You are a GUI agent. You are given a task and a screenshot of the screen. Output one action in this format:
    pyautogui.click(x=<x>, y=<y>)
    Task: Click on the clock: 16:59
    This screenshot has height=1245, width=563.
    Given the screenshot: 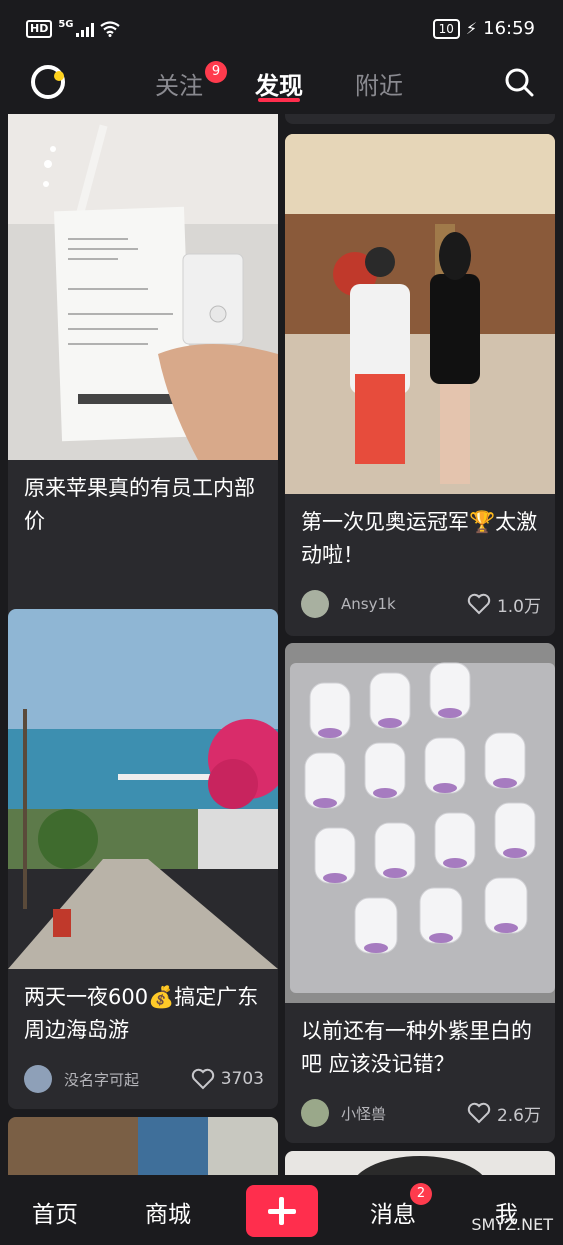 What is the action you would take?
    pyautogui.click(x=509, y=28)
    